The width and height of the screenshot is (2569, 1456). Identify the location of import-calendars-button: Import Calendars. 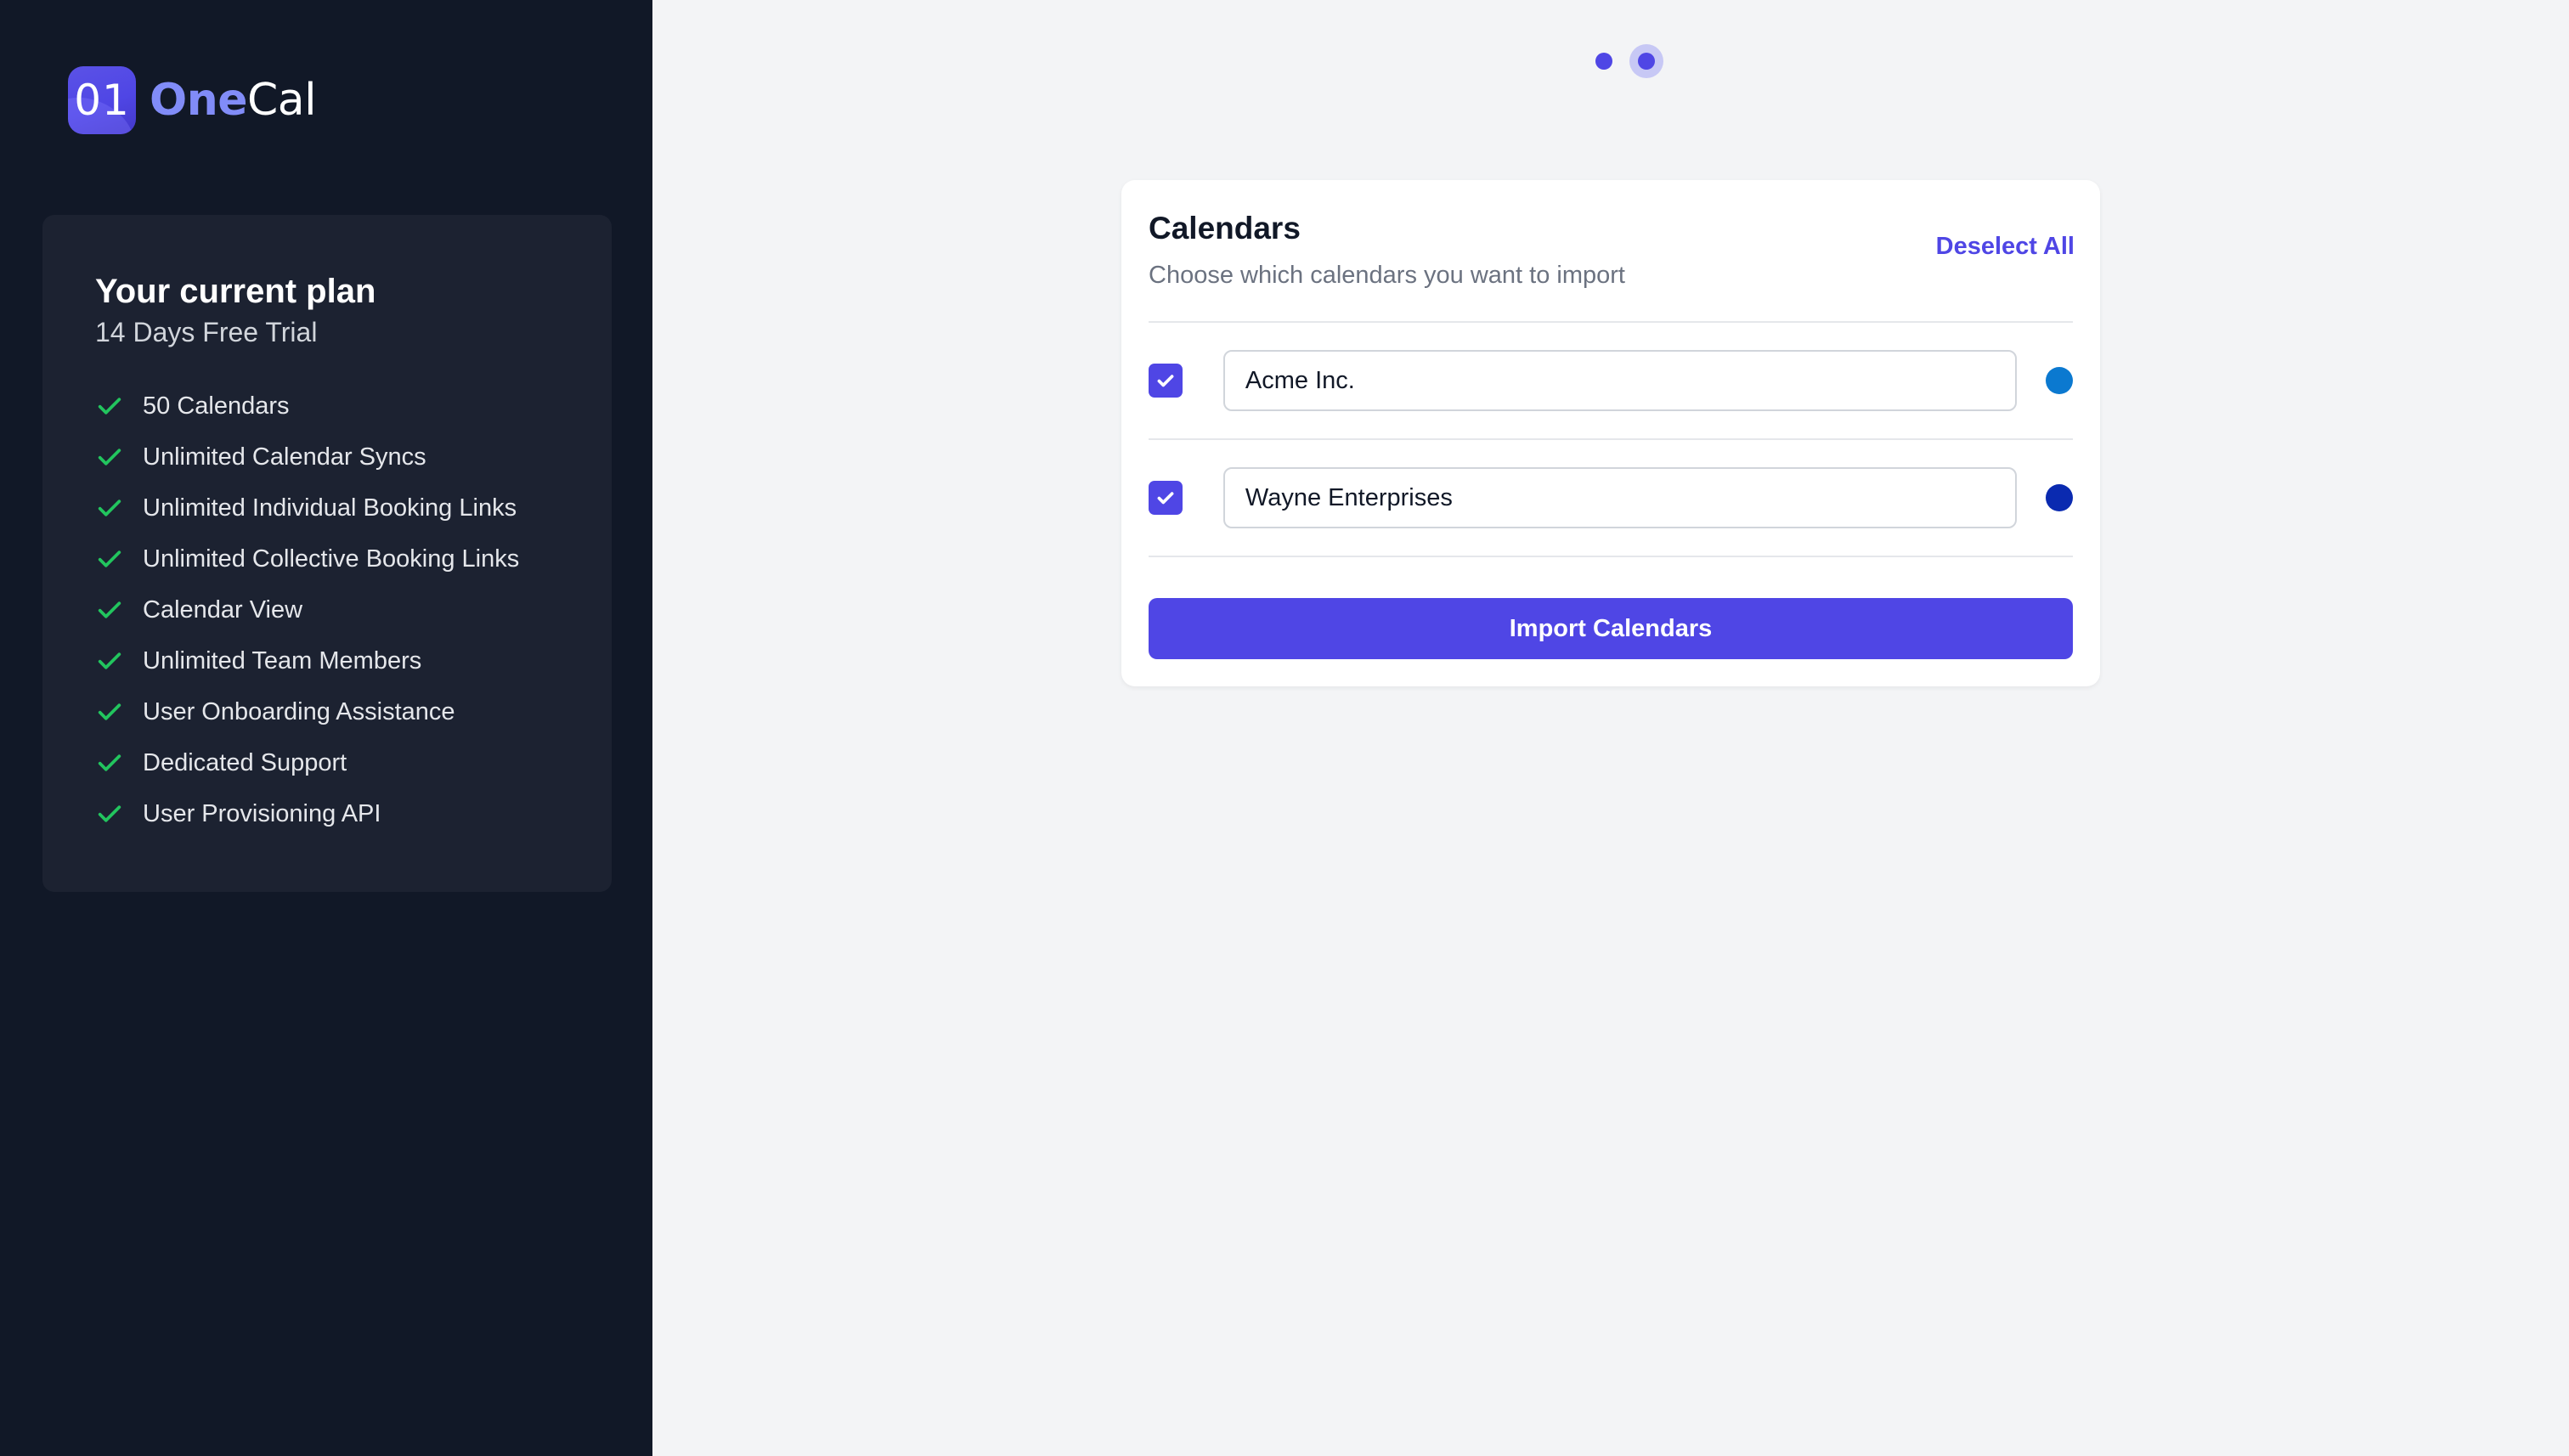
(1611, 628).